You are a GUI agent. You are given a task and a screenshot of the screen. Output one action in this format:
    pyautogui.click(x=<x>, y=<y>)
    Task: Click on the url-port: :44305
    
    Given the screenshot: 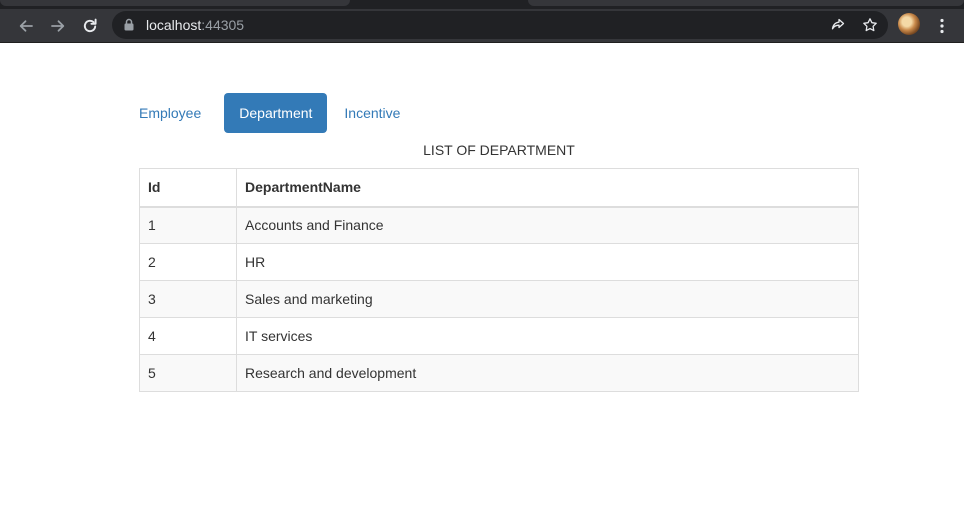 What is the action you would take?
    pyautogui.click(x=223, y=25)
    